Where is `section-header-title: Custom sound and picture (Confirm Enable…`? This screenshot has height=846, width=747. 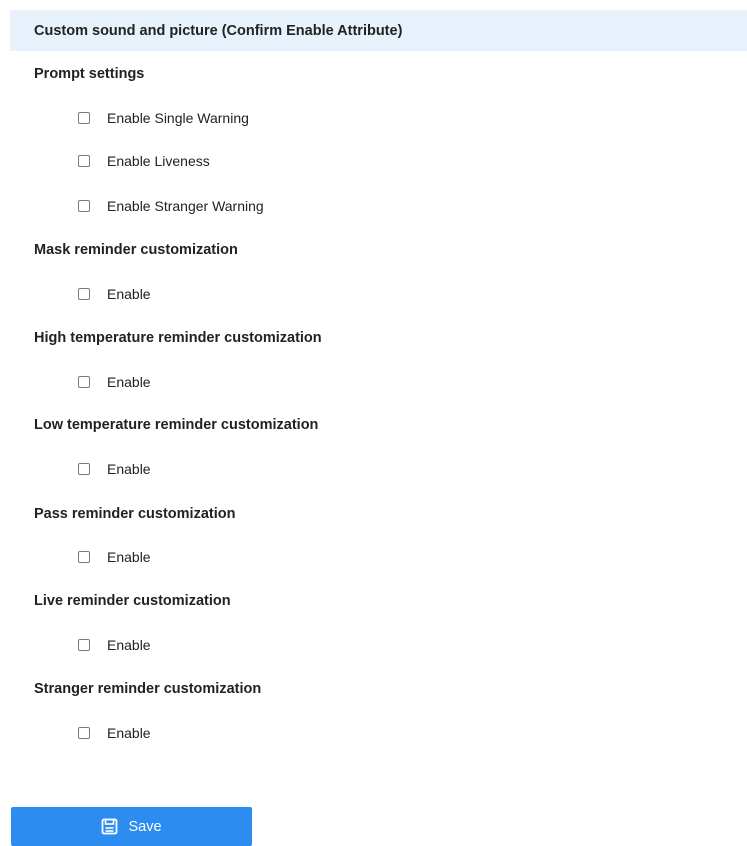
section-header-title: Custom sound and picture (Confirm Enable… is located at coordinates (218, 30).